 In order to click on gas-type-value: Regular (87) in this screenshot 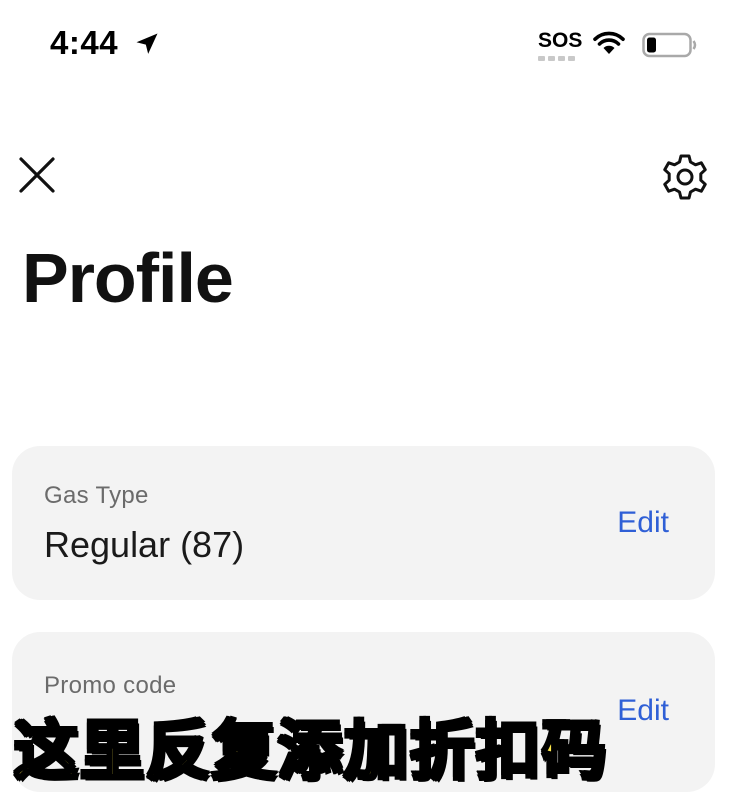, I will do `click(144, 544)`.